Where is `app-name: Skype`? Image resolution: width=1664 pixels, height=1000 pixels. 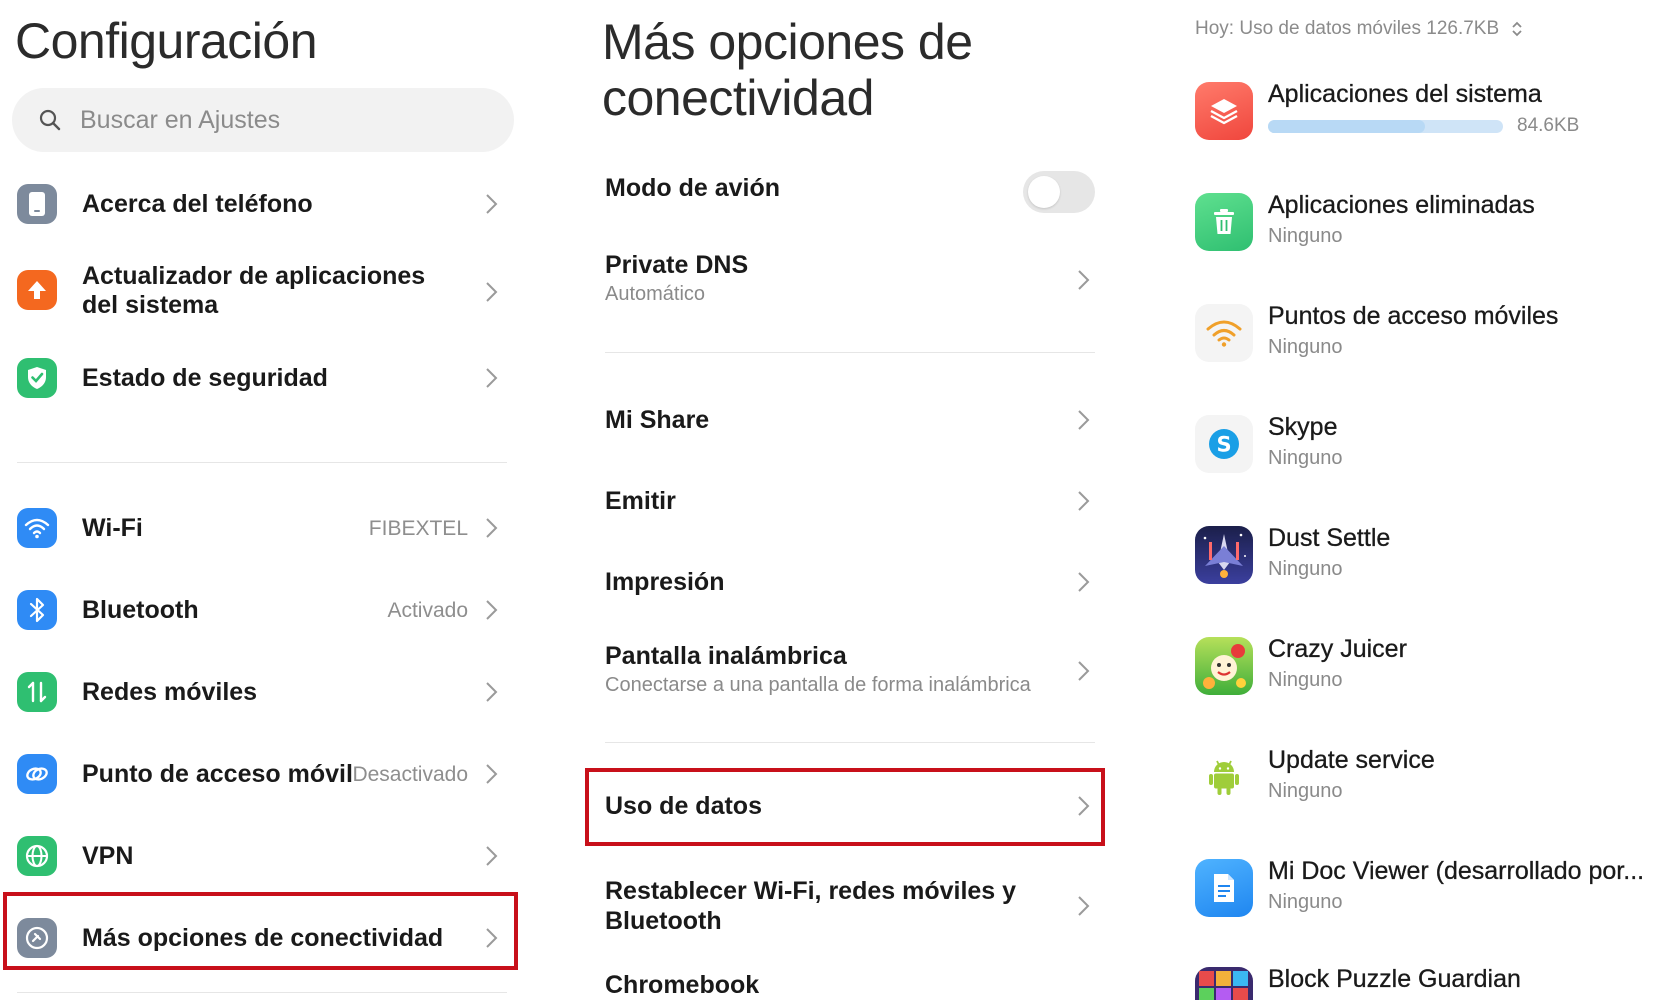
app-name: Skype is located at coordinates (1303, 427).